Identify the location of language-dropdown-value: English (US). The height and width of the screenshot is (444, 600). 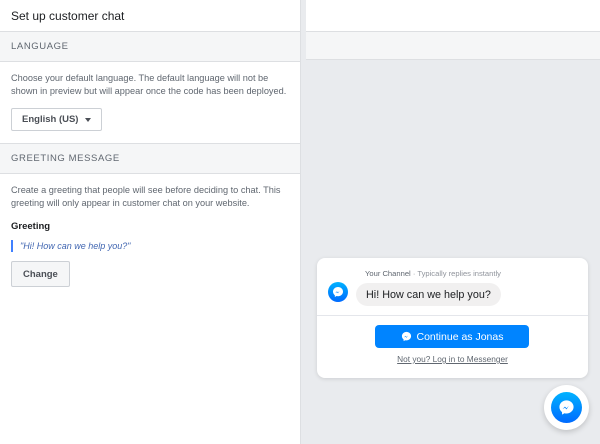
(50, 119).